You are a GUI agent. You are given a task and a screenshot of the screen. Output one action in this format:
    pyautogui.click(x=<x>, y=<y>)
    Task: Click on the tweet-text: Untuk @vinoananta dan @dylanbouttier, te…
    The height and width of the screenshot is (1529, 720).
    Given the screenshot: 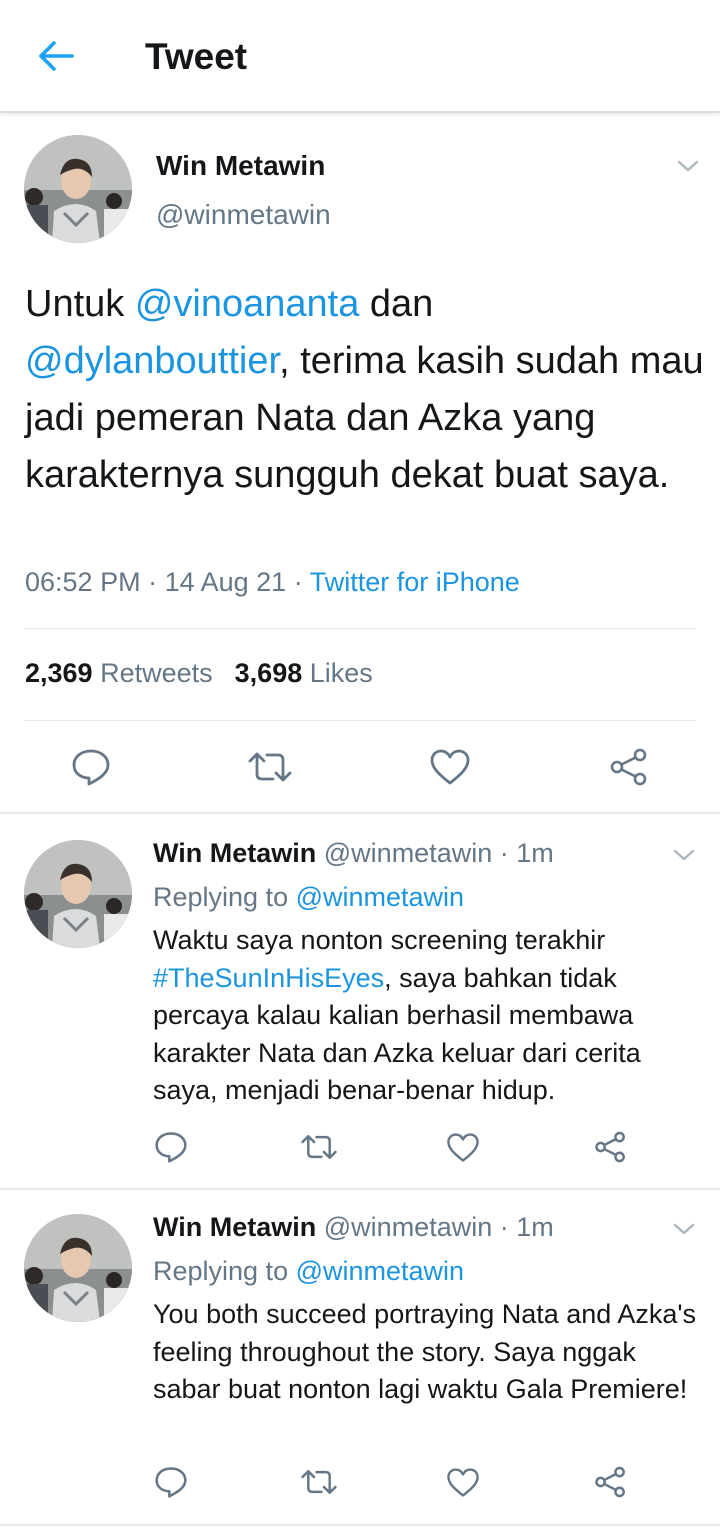 What is the action you would take?
    pyautogui.click(x=364, y=389)
    